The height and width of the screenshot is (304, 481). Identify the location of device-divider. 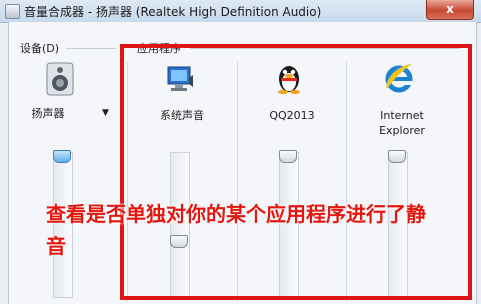
(91, 48).